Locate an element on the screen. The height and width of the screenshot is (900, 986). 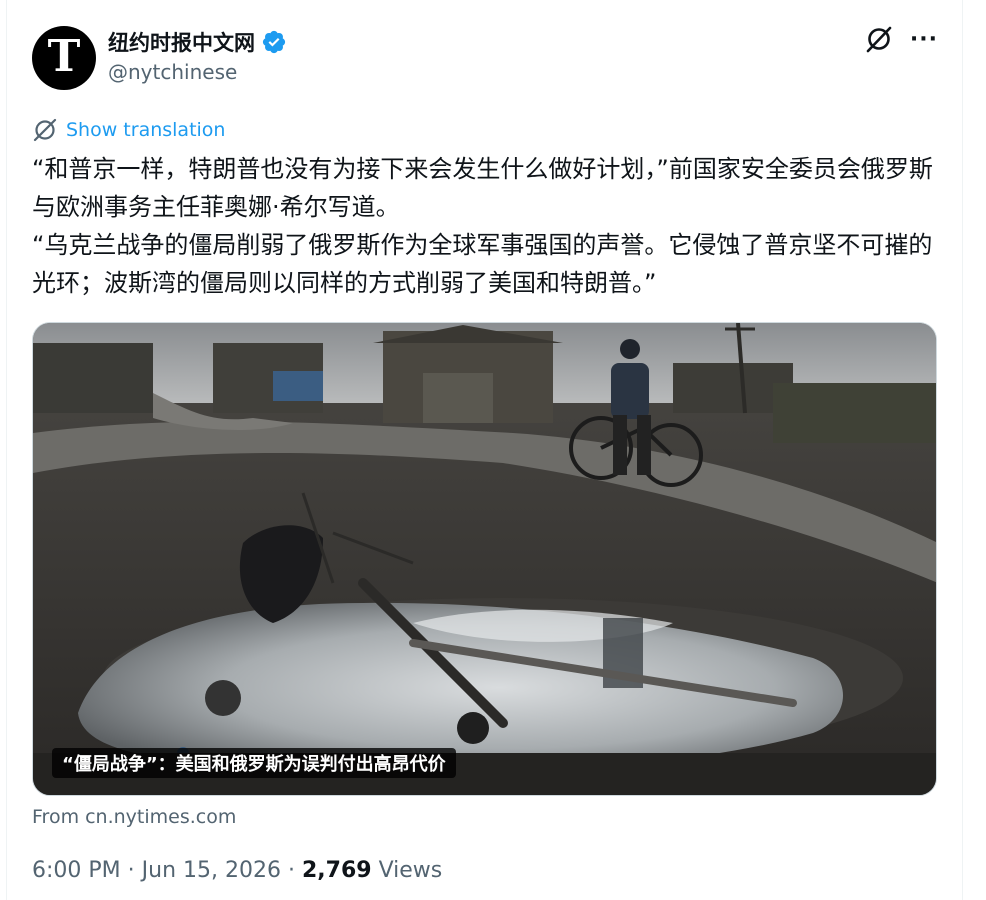
ellipsis-icon: ··· is located at coordinates (924, 39).